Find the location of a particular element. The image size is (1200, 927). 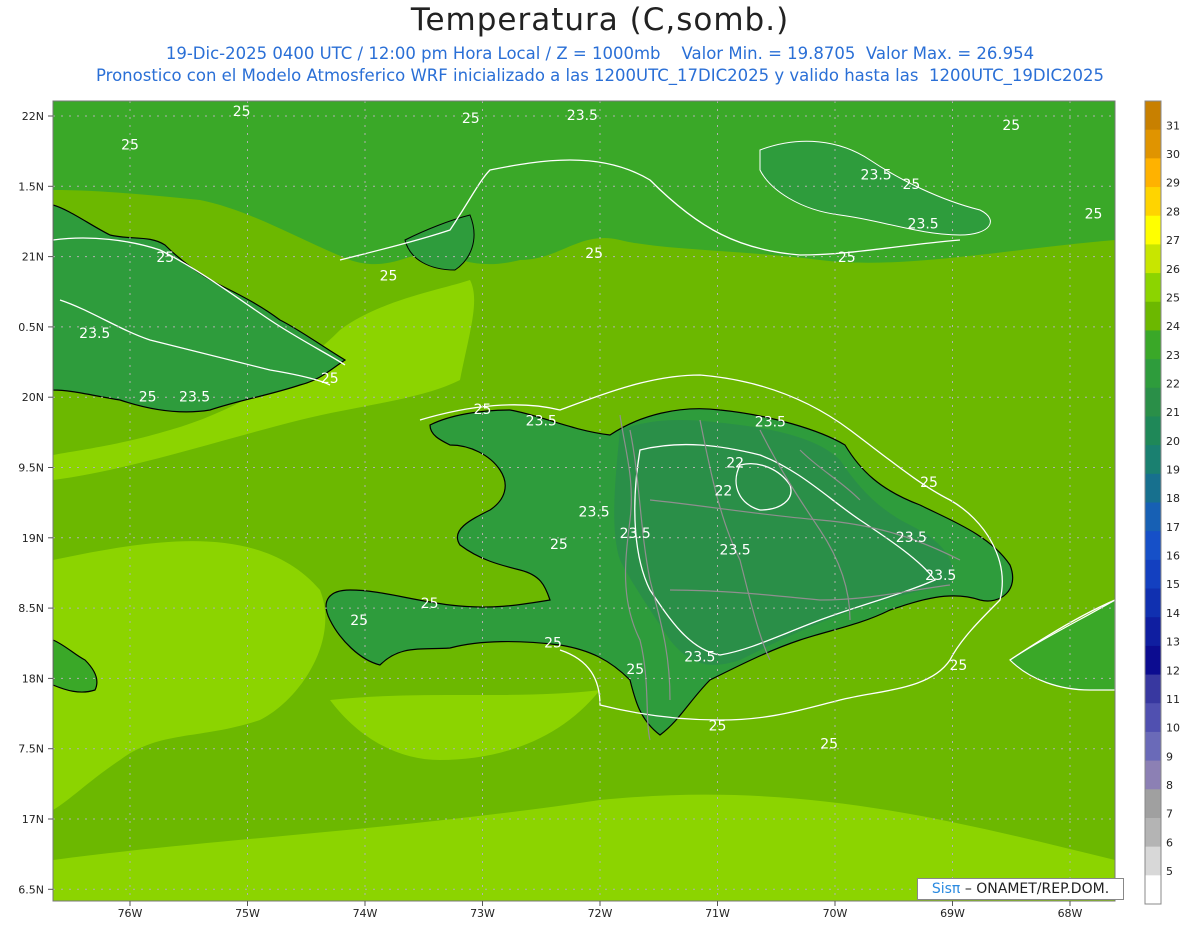

lat-tick-label: 9.5N is located at coordinates (31, 468).